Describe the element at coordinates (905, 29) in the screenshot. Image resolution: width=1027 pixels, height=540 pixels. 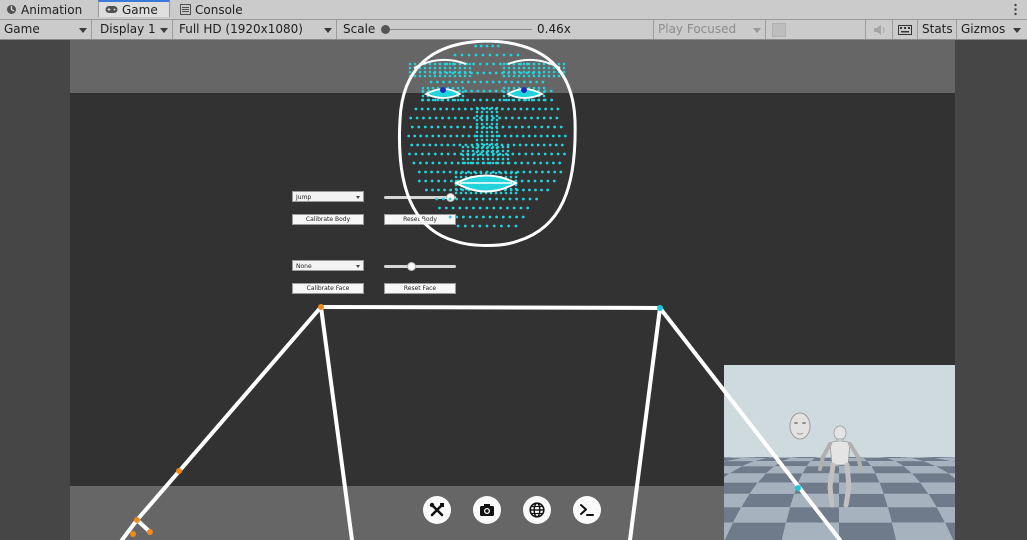
I see `shortcuts-button` at that location.